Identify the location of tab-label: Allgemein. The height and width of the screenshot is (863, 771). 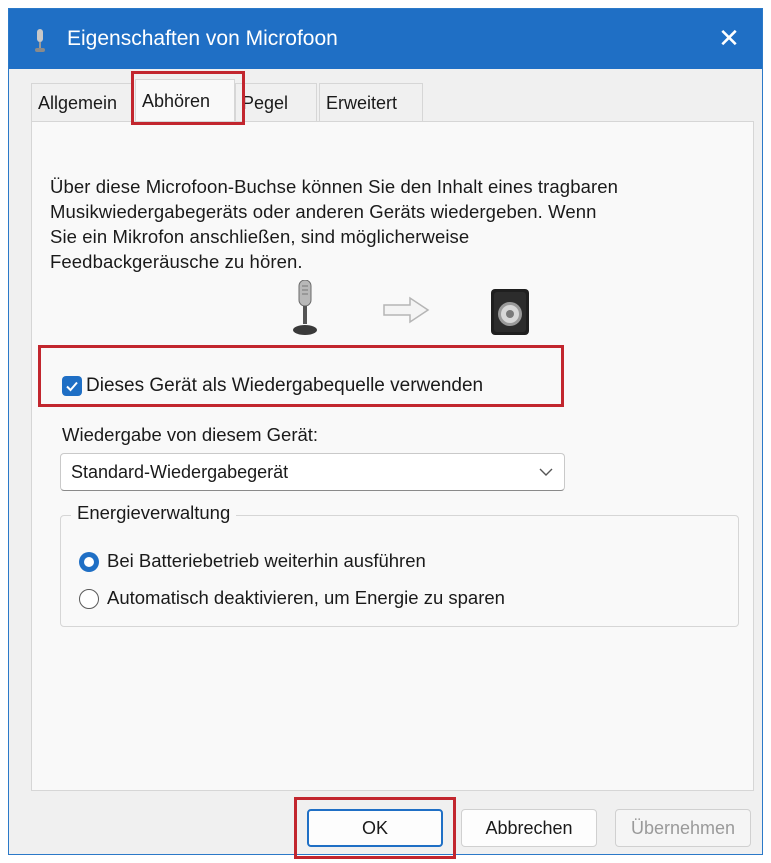
(78, 103).